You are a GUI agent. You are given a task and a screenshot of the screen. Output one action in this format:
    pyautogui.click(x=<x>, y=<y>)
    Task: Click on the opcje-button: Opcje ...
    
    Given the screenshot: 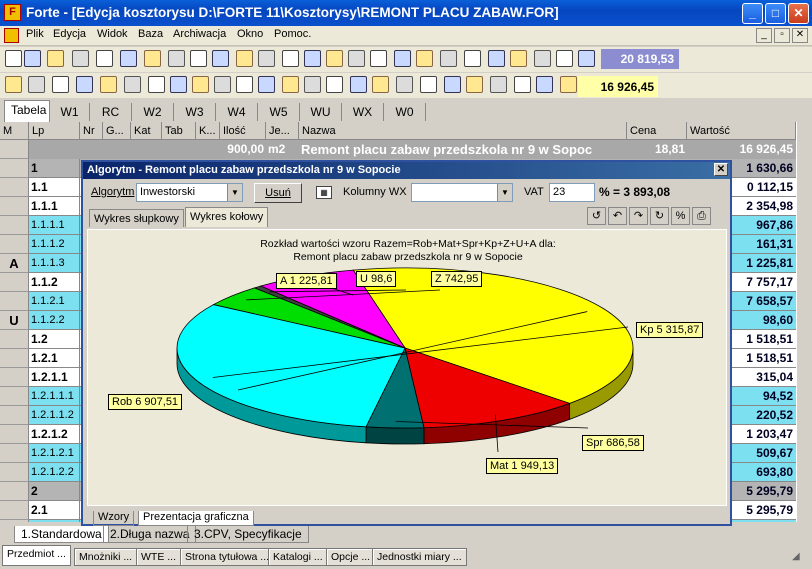 What is the action you would take?
    pyautogui.click(x=351, y=557)
    